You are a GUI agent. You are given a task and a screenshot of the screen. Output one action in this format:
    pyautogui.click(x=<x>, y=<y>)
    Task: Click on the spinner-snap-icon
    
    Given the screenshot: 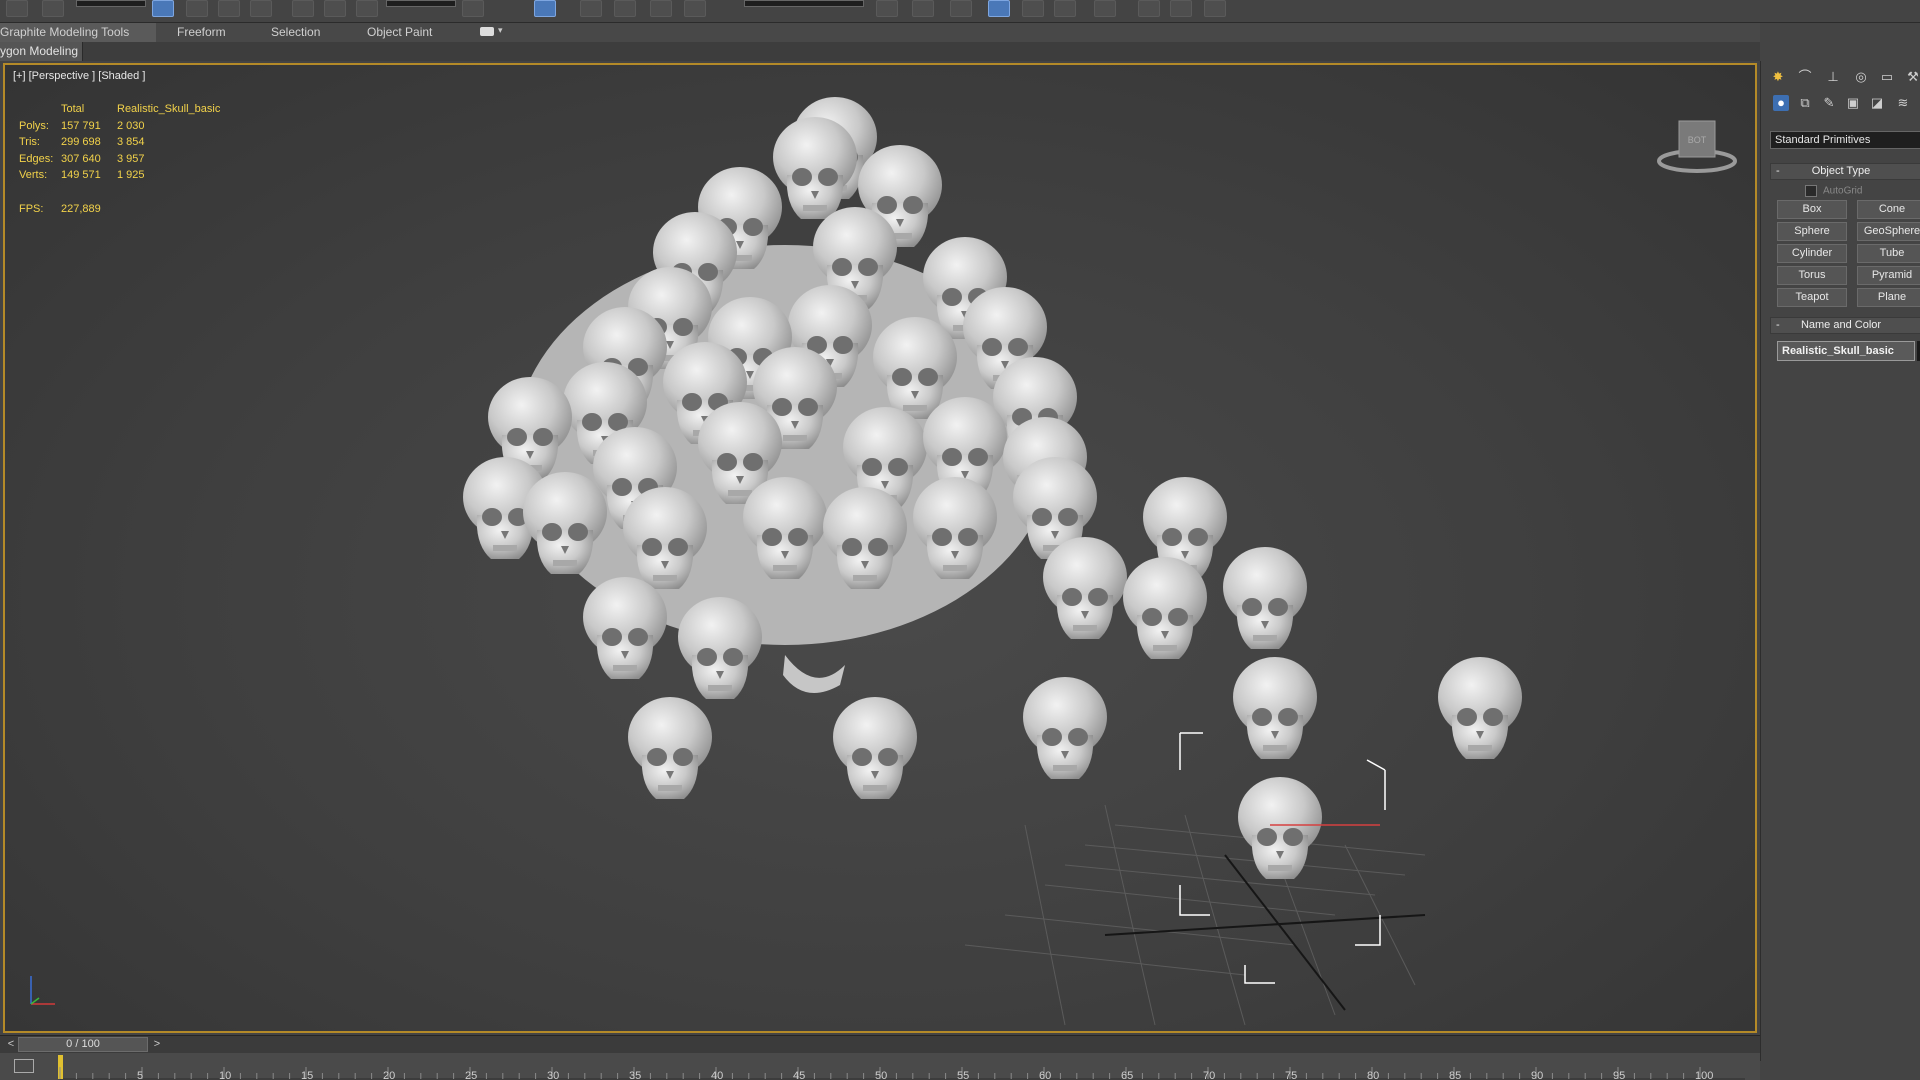 What is the action you would take?
    pyautogui.click(x=695, y=8)
    